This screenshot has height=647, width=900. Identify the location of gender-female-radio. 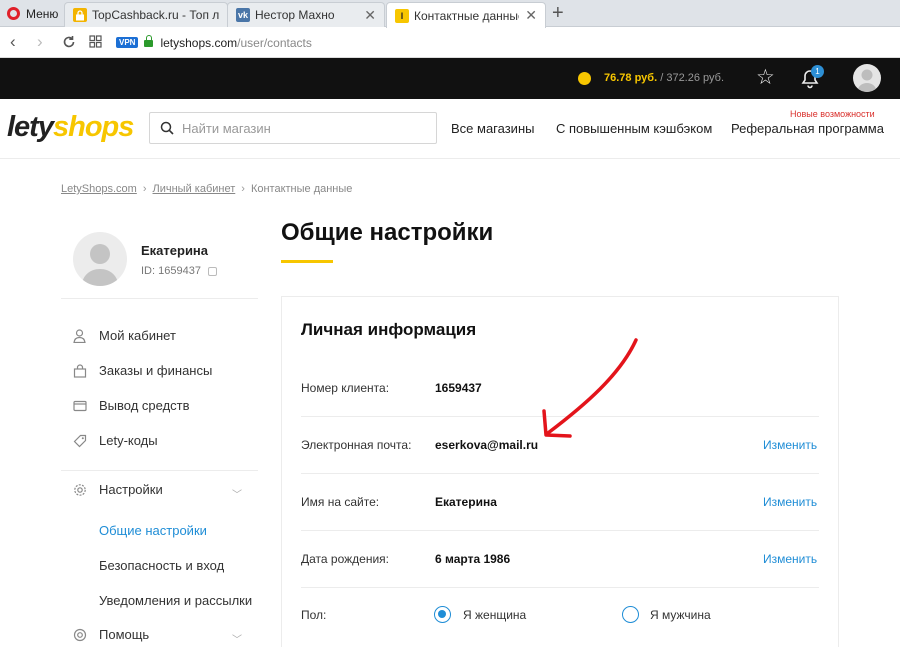
(442, 614).